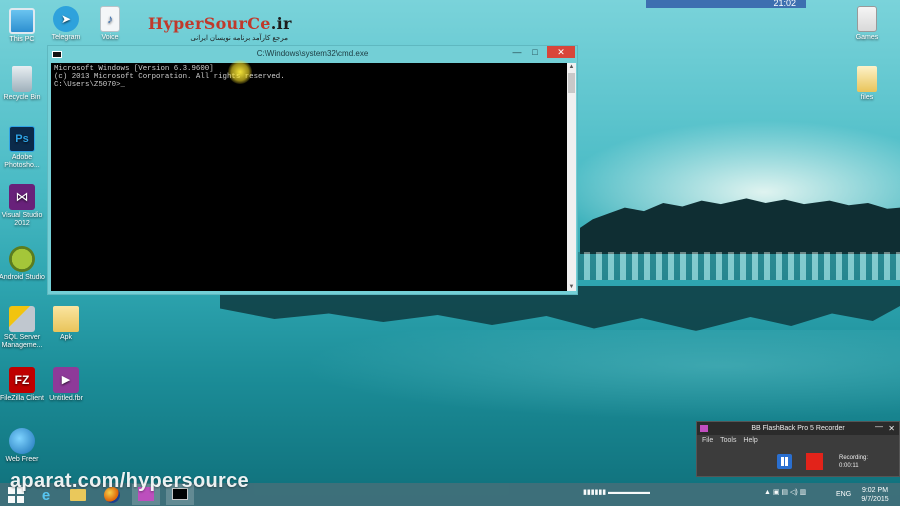 This screenshot has width=900, height=506. What do you see at coordinates (875, 490) in the screenshot?
I see `clock-time: 9:02 PM` at bounding box center [875, 490].